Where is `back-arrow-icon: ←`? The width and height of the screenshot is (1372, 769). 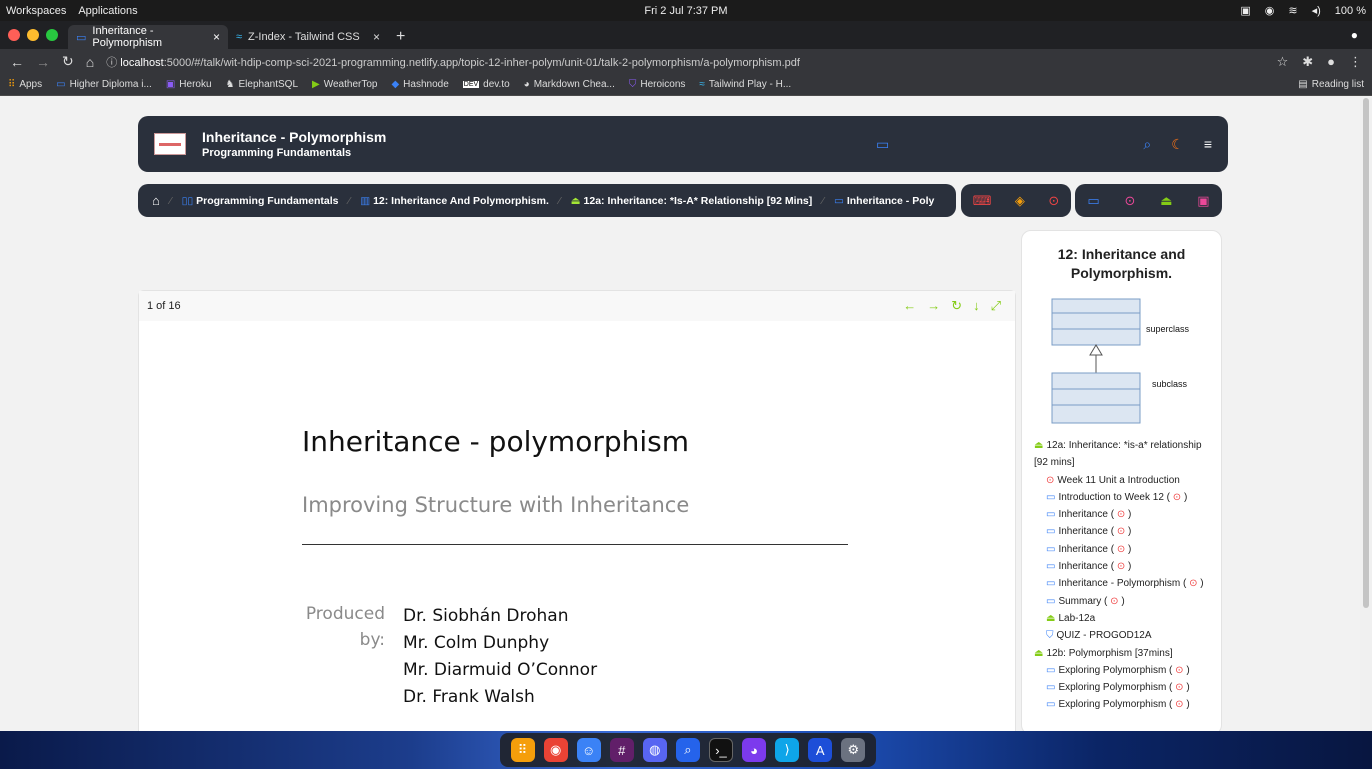 back-arrow-icon: ← is located at coordinates (17, 62).